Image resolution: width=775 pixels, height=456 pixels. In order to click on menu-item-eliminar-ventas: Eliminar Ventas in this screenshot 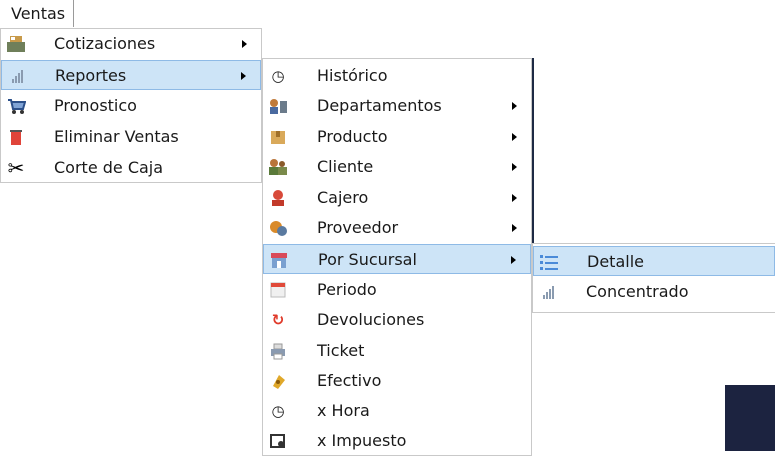, I will do `click(131, 137)`.